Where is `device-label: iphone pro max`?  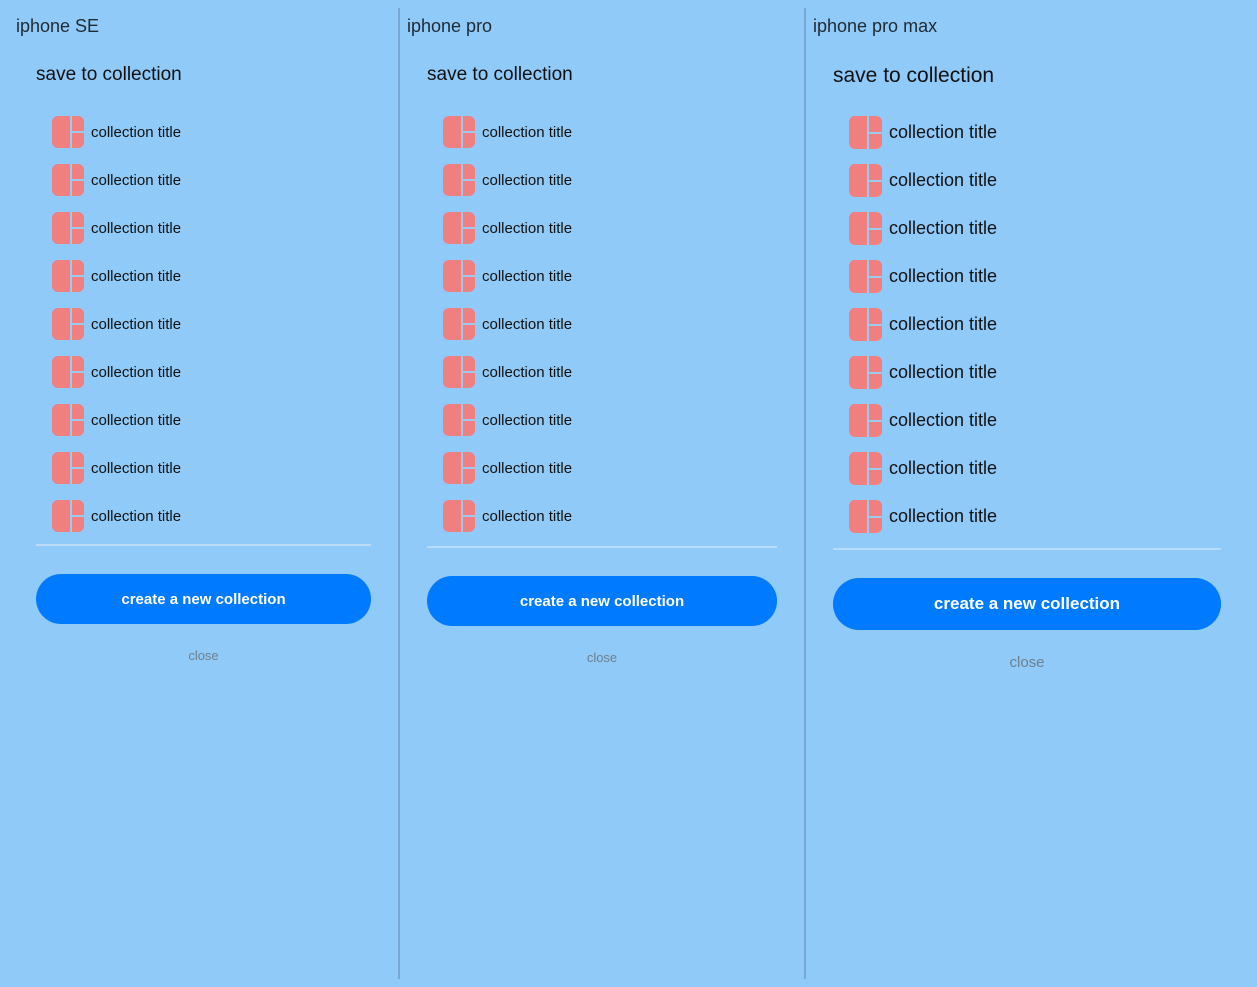
device-label: iphone pro max is located at coordinates (875, 26).